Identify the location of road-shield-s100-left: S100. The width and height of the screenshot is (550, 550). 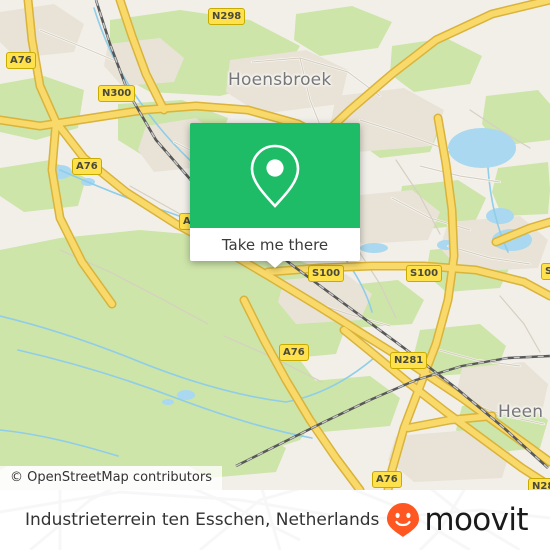
(326, 273).